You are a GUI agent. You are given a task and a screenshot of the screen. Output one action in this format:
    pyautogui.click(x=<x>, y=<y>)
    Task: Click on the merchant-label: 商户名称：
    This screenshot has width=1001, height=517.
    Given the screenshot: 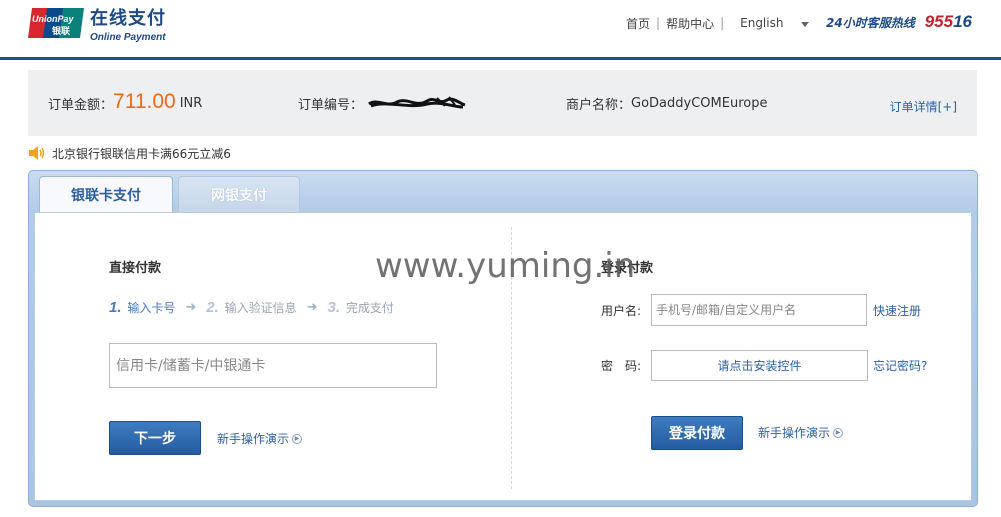 What is the action you would take?
    pyautogui.click(x=599, y=105)
    